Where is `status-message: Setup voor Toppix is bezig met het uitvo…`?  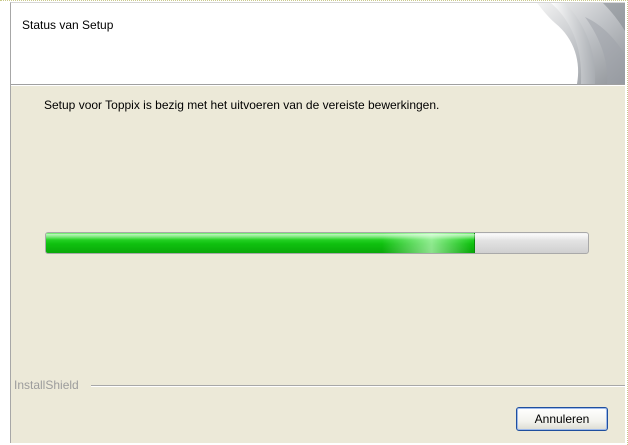
status-message: Setup voor Toppix is bezig met het uitvo… is located at coordinates (242, 105).